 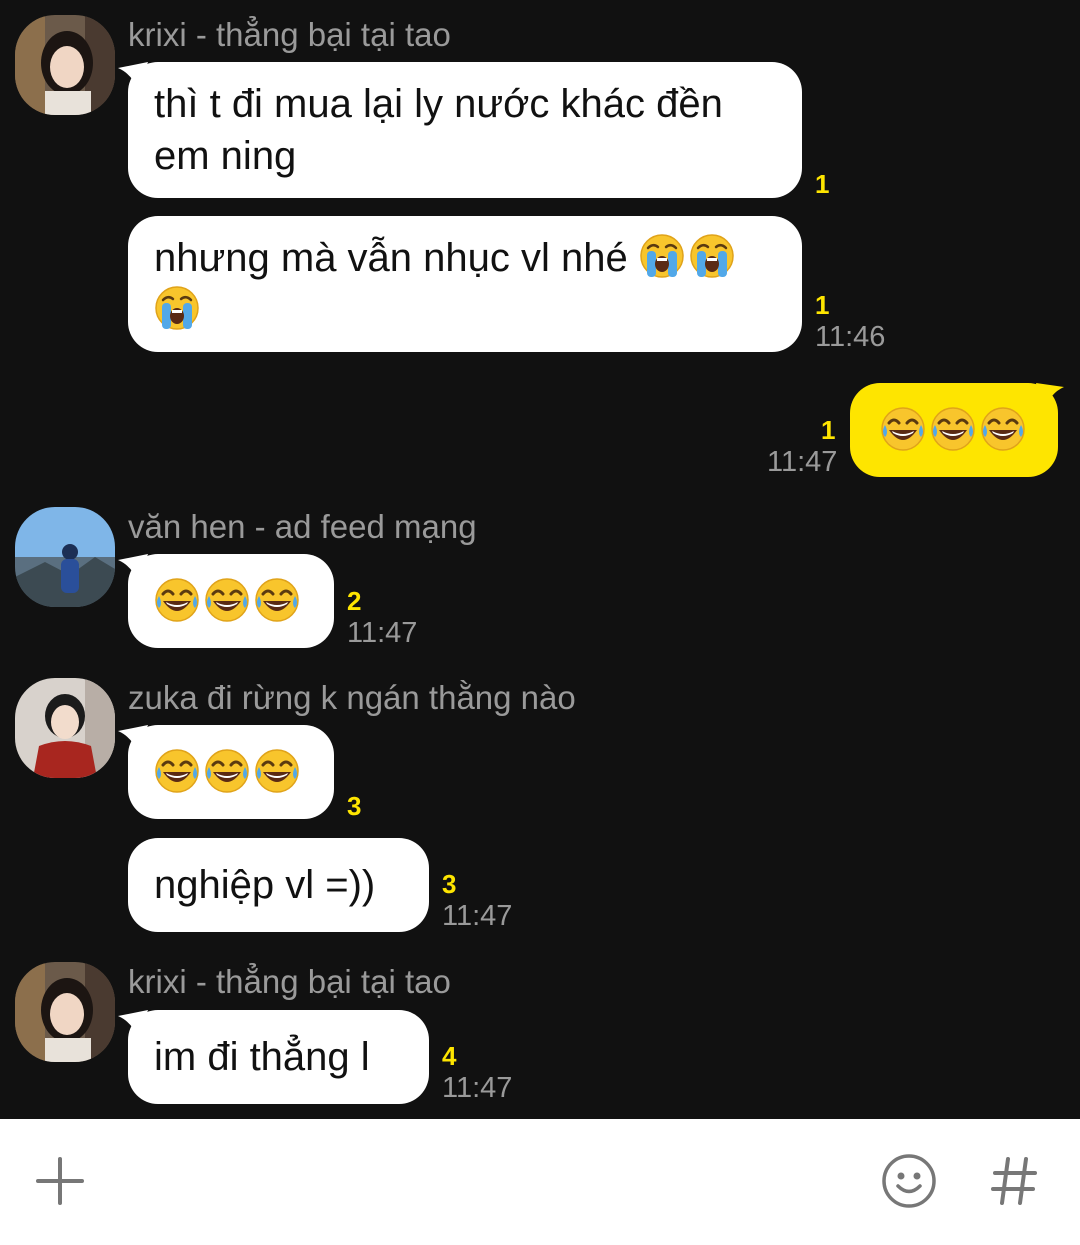 What do you see at coordinates (352, 697) in the screenshot?
I see `sender-name: zuka đi rừng k ngán thằng nào` at bounding box center [352, 697].